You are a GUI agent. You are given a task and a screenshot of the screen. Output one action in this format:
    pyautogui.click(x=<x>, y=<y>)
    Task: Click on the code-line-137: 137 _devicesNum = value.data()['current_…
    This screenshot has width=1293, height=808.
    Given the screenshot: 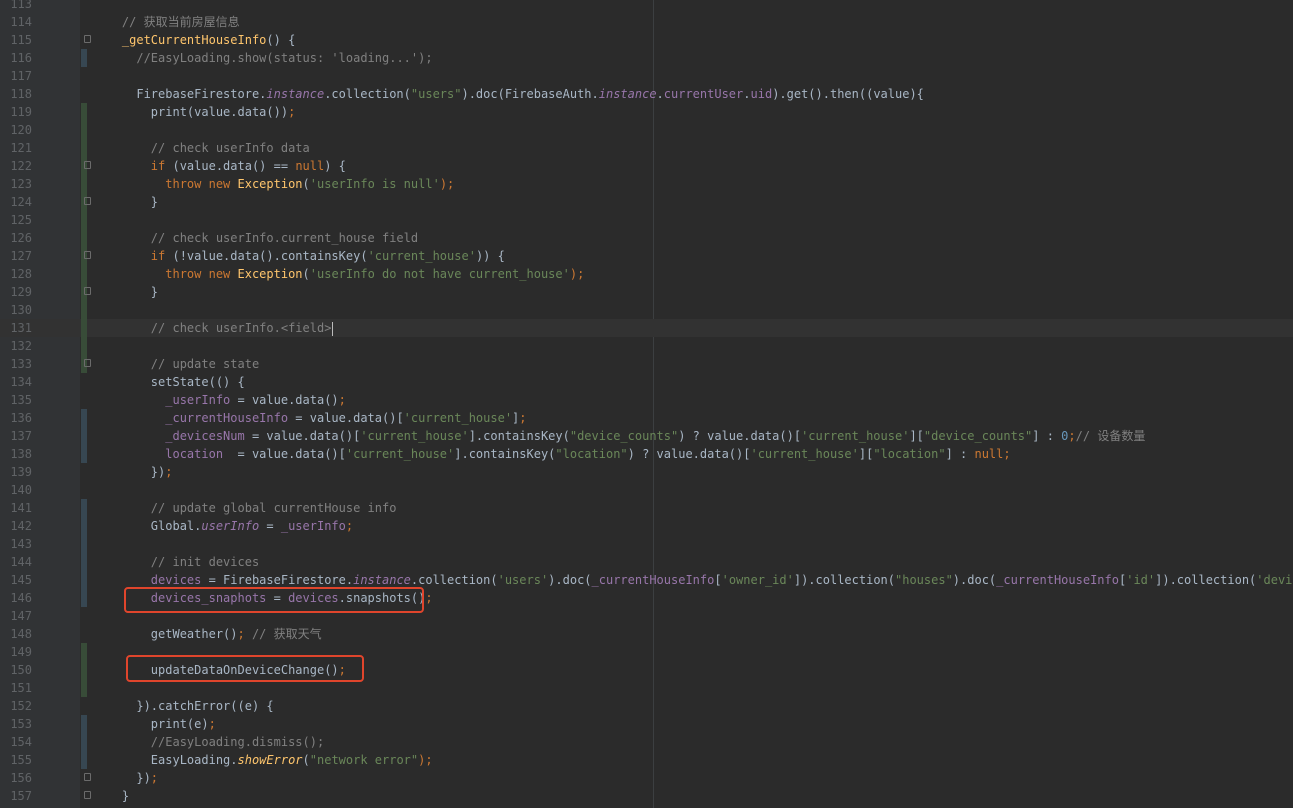 What is the action you would take?
    pyautogui.click(x=646, y=436)
    